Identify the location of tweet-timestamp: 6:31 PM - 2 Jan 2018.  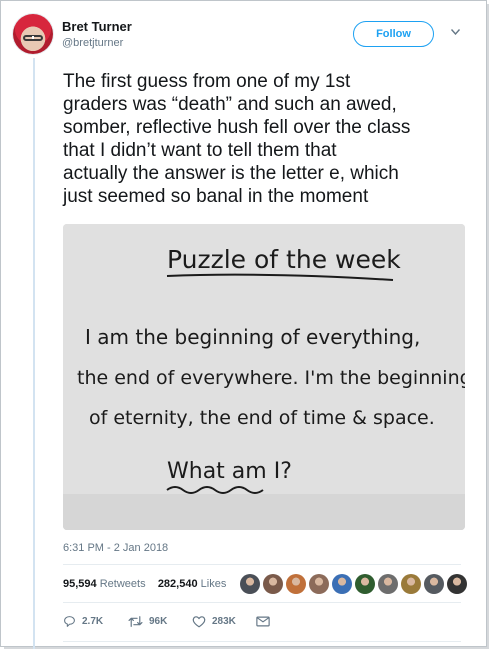
(115, 548).